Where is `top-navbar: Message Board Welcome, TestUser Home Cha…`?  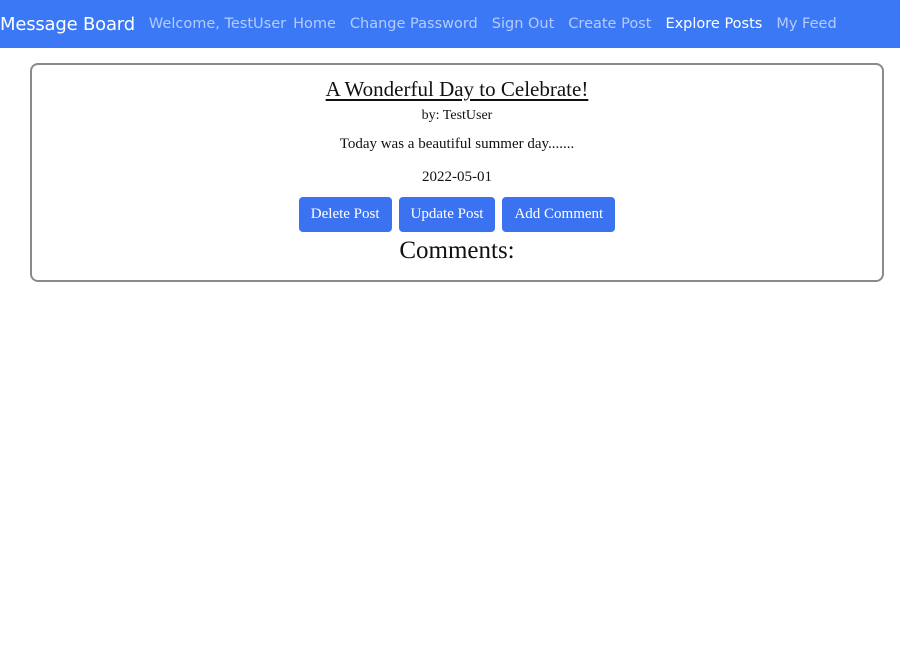 top-navbar: Message Board Welcome, TestUser Home Cha… is located at coordinates (450, 24).